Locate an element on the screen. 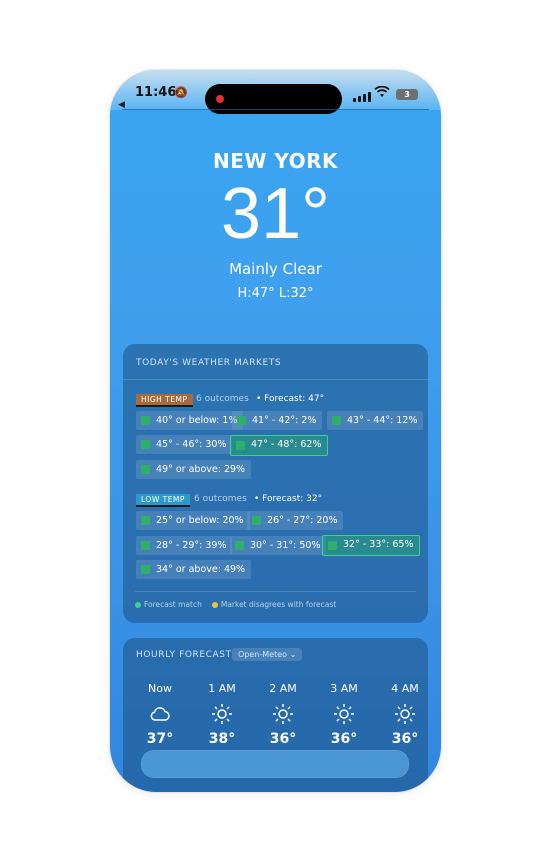 Image resolution: width=546 pixels, height=858 pixels. market-chip: 34° or above: 49% is located at coordinates (194, 569).